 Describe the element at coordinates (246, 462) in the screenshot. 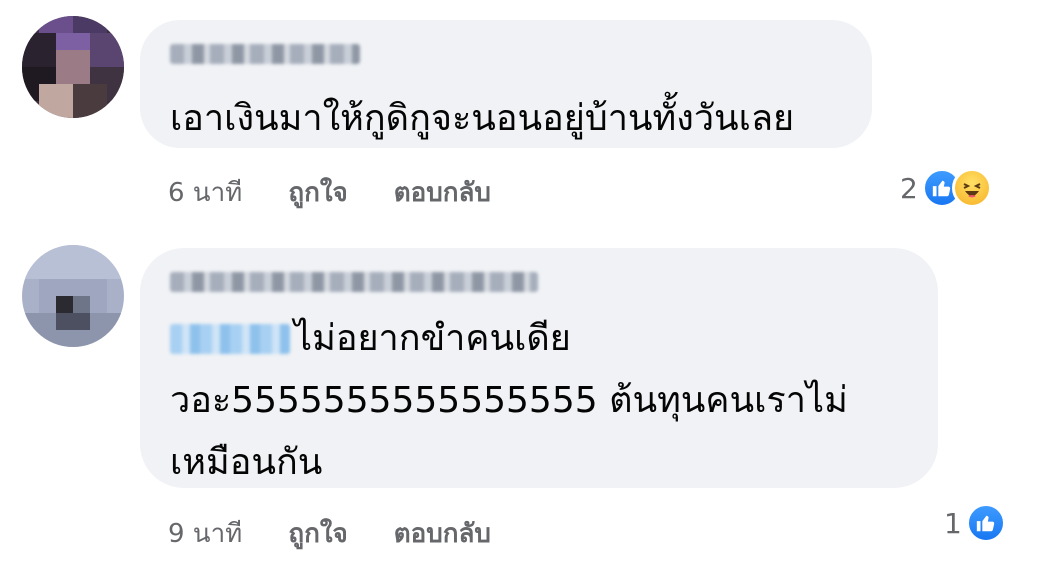

I see `comment-text-line-3: เหมือนกัน` at that location.